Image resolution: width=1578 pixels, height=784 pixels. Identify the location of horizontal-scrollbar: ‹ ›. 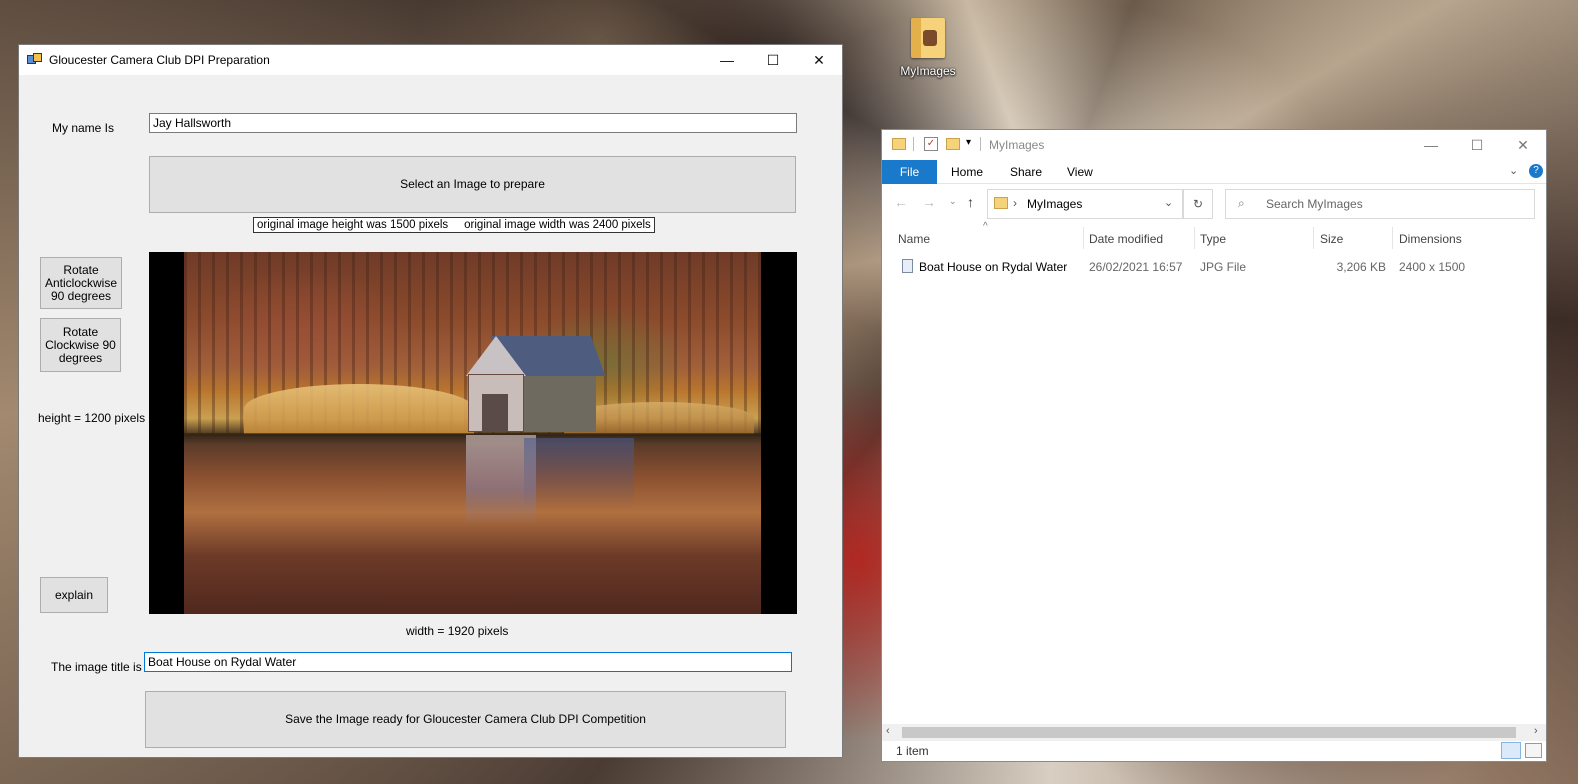
(1214, 732).